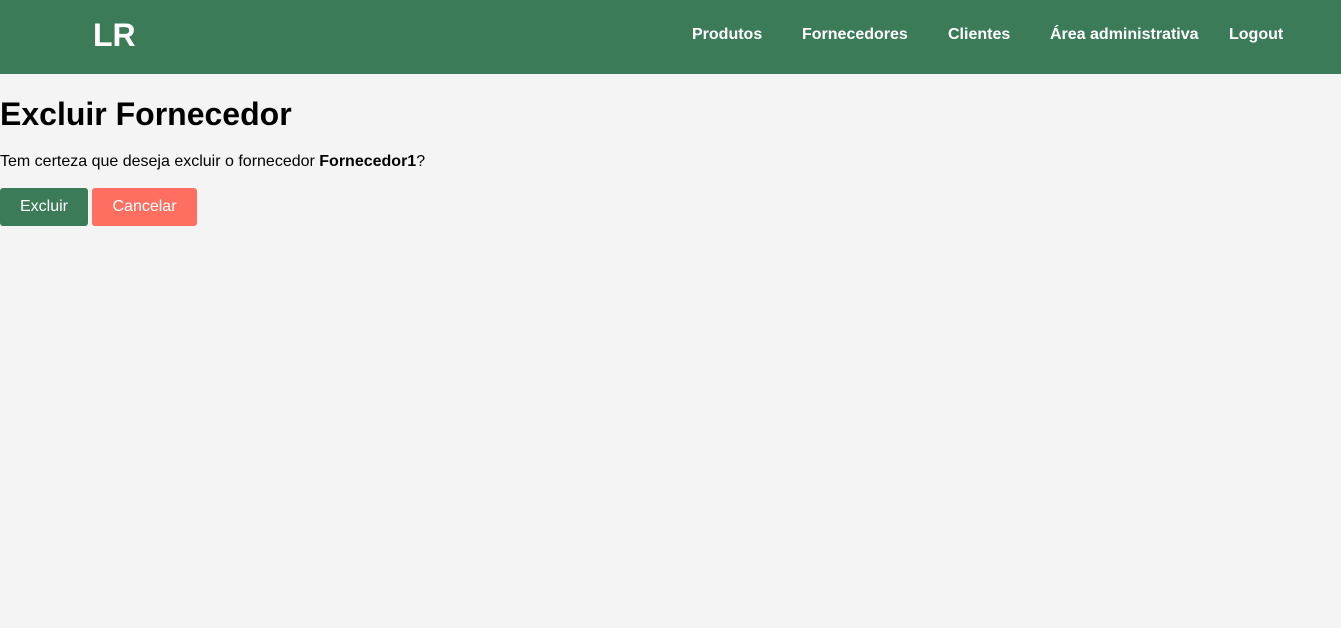 The image size is (1341, 628). Describe the element at coordinates (727, 35) in the screenshot. I see `nav-link-produtos: Produtos` at that location.